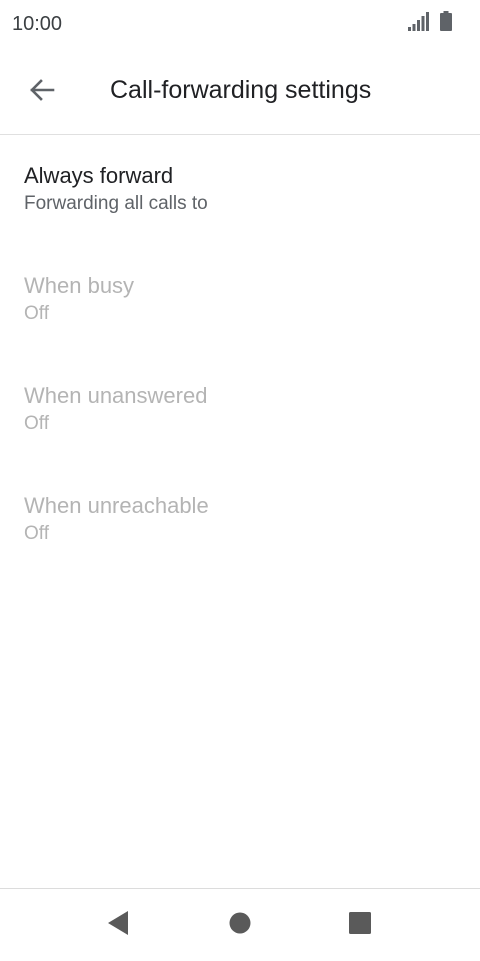  I want to click on arrow-back-icon, so click(42, 92).